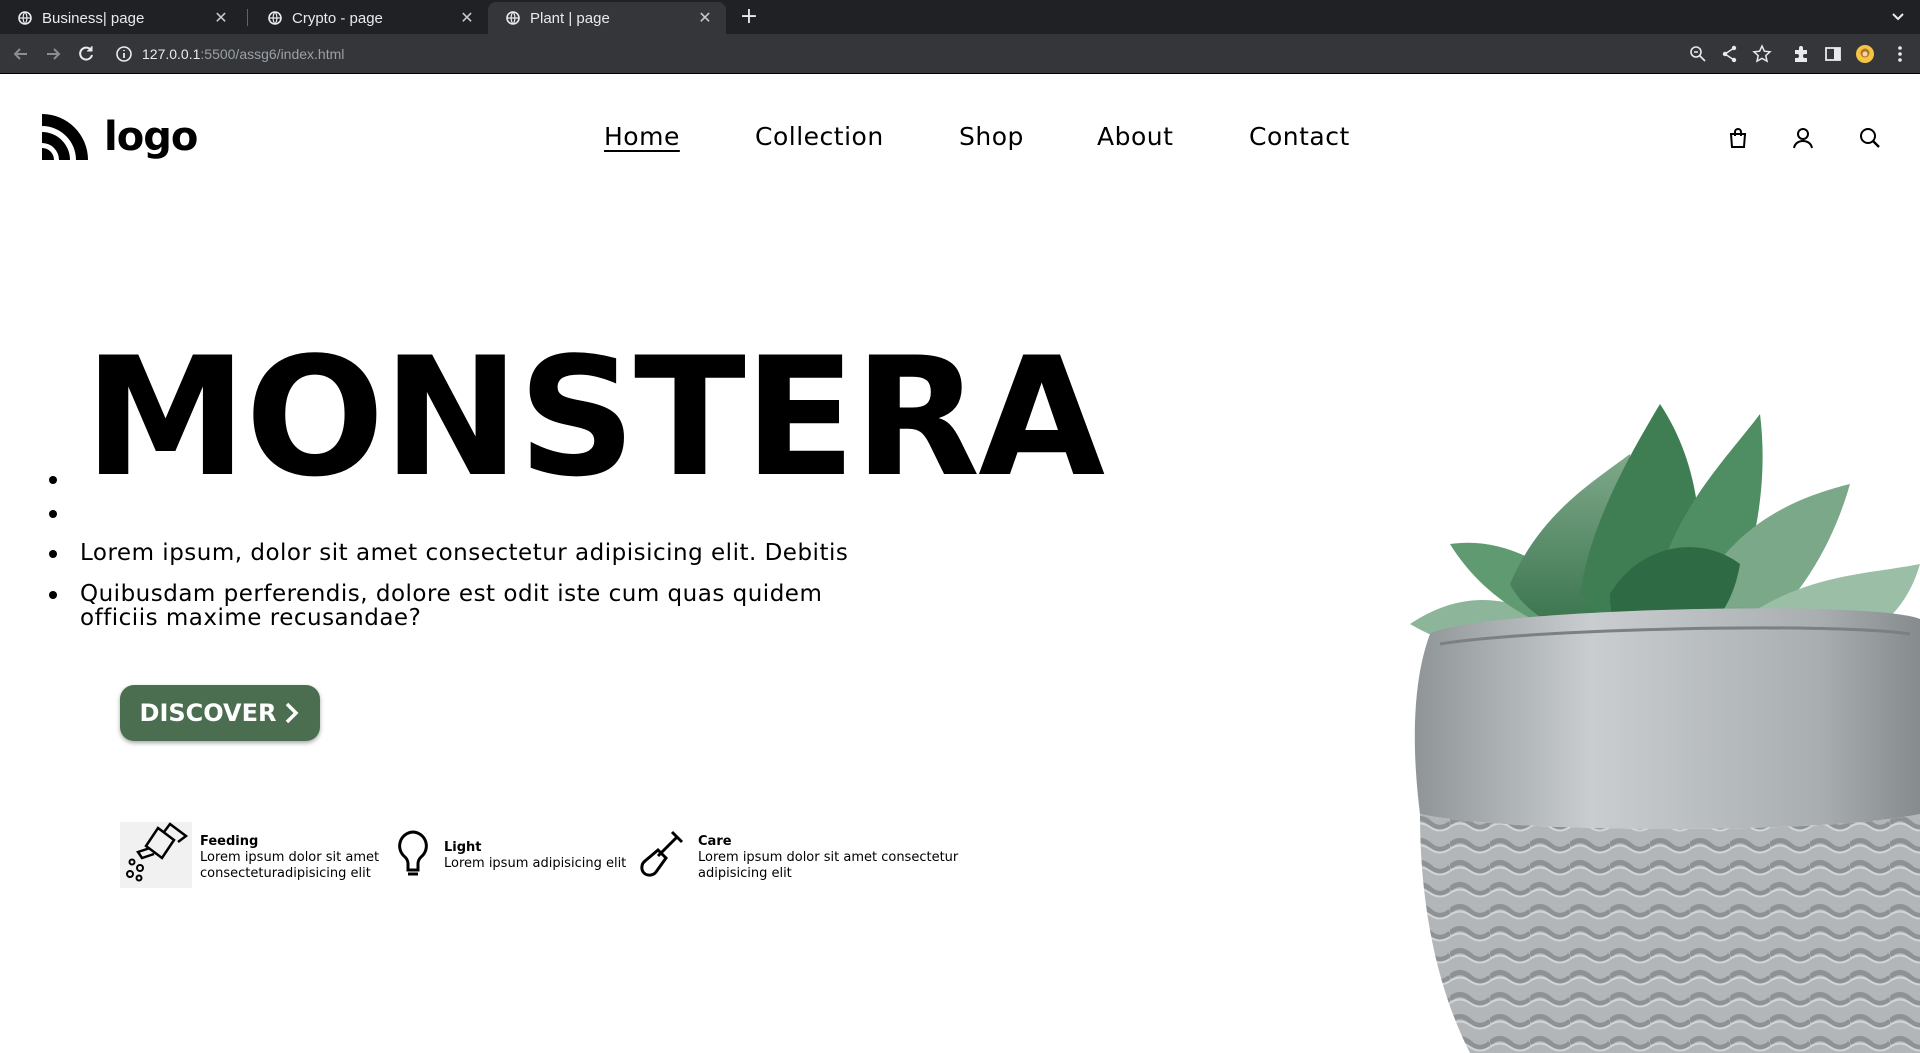 The width and height of the screenshot is (1920, 1053). Describe the element at coordinates (156, 855) in the screenshot. I see `watering-can-icon` at that location.